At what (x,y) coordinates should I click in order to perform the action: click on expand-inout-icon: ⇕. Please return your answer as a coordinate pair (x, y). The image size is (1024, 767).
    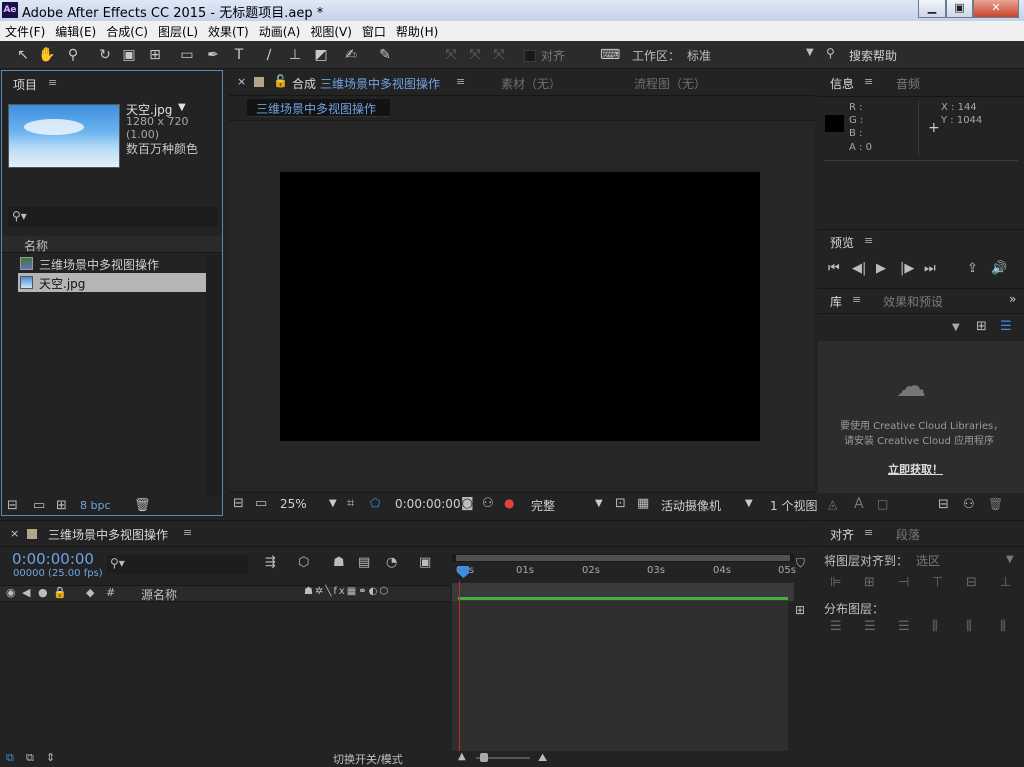
    Looking at the image, I should click on (50, 757).